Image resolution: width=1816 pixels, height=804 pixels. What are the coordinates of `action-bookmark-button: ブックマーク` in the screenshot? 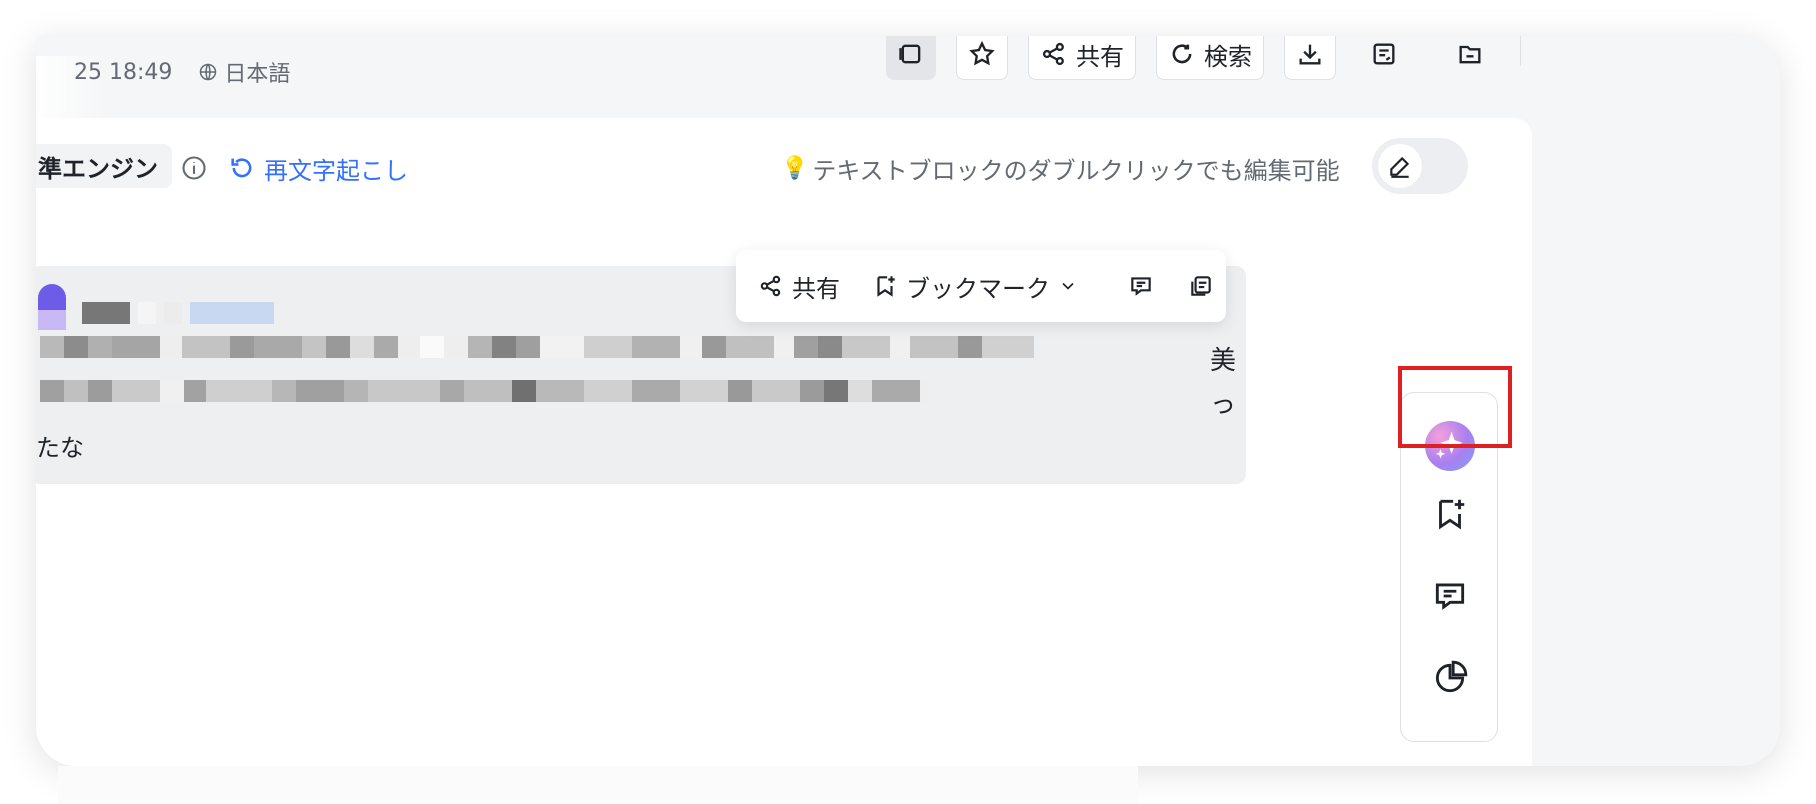 It's located at (975, 286).